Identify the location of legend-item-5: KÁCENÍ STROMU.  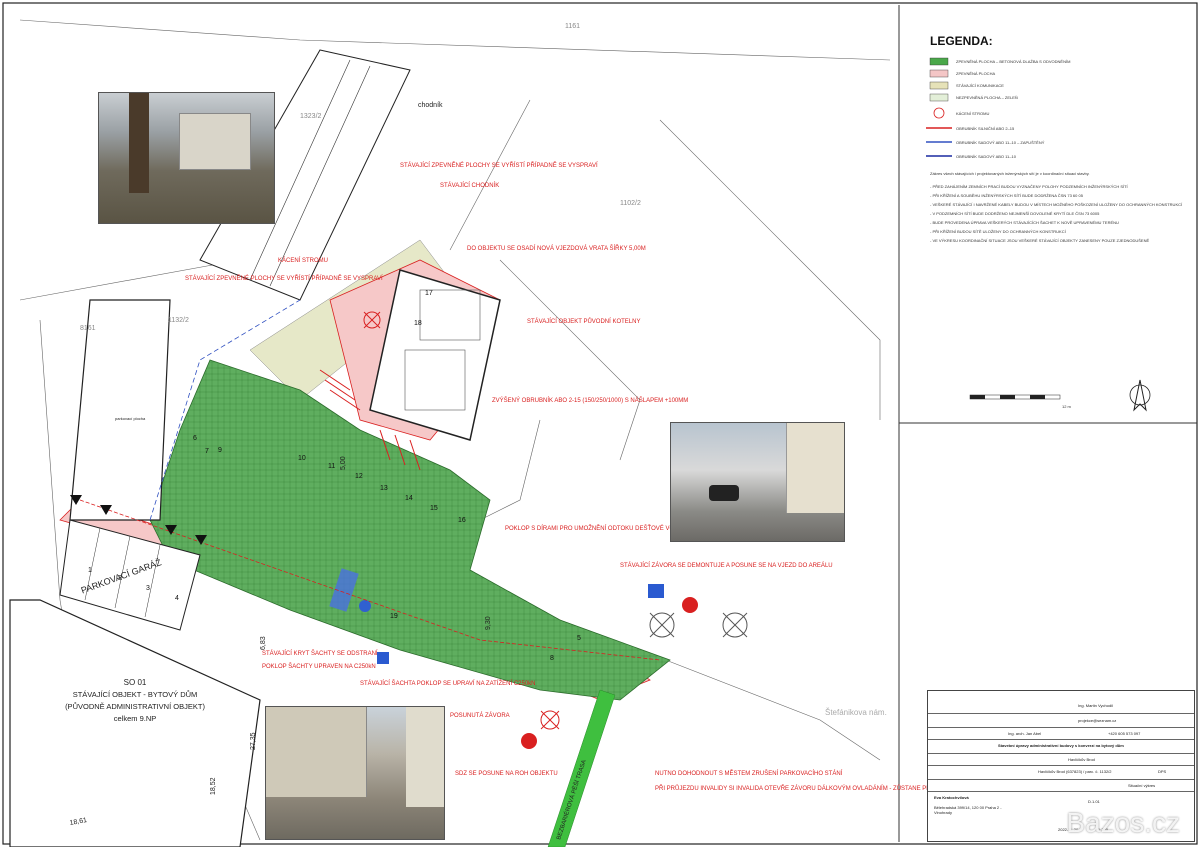
(972, 113).